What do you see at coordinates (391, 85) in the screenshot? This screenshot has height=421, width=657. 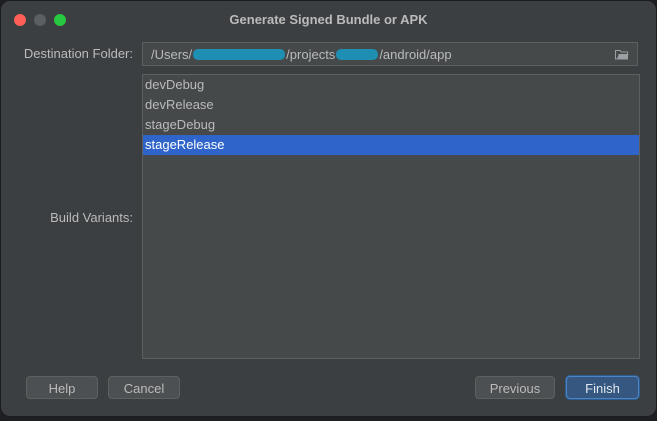 I see `list-item-devdebug: devDebug` at bounding box center [391, 85].